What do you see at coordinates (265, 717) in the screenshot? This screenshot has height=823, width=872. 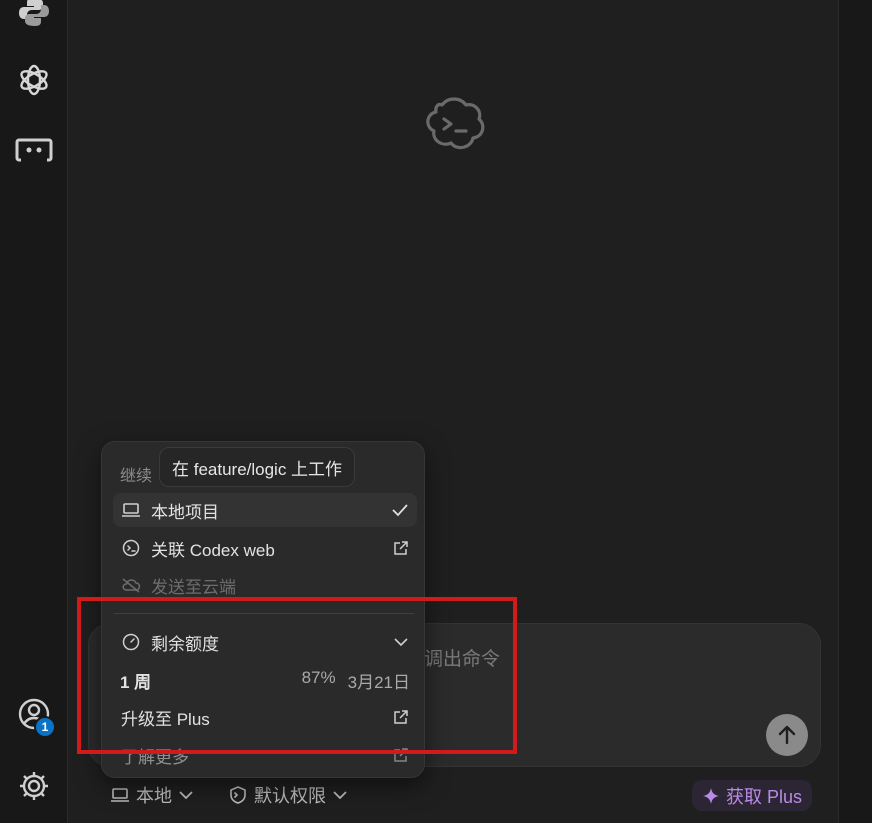 I see `upgrade-plus-item: 升级至 Plus` at bounding box center [265, 717].